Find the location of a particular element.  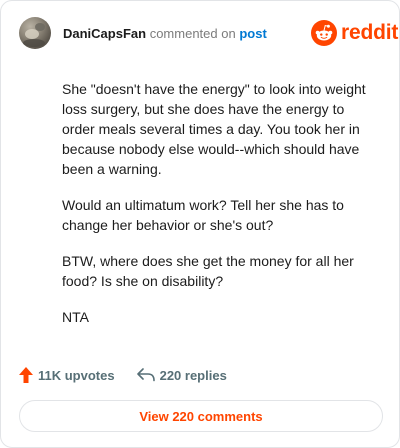

reply-control: 220 replies is located at coordinates (181, 375).